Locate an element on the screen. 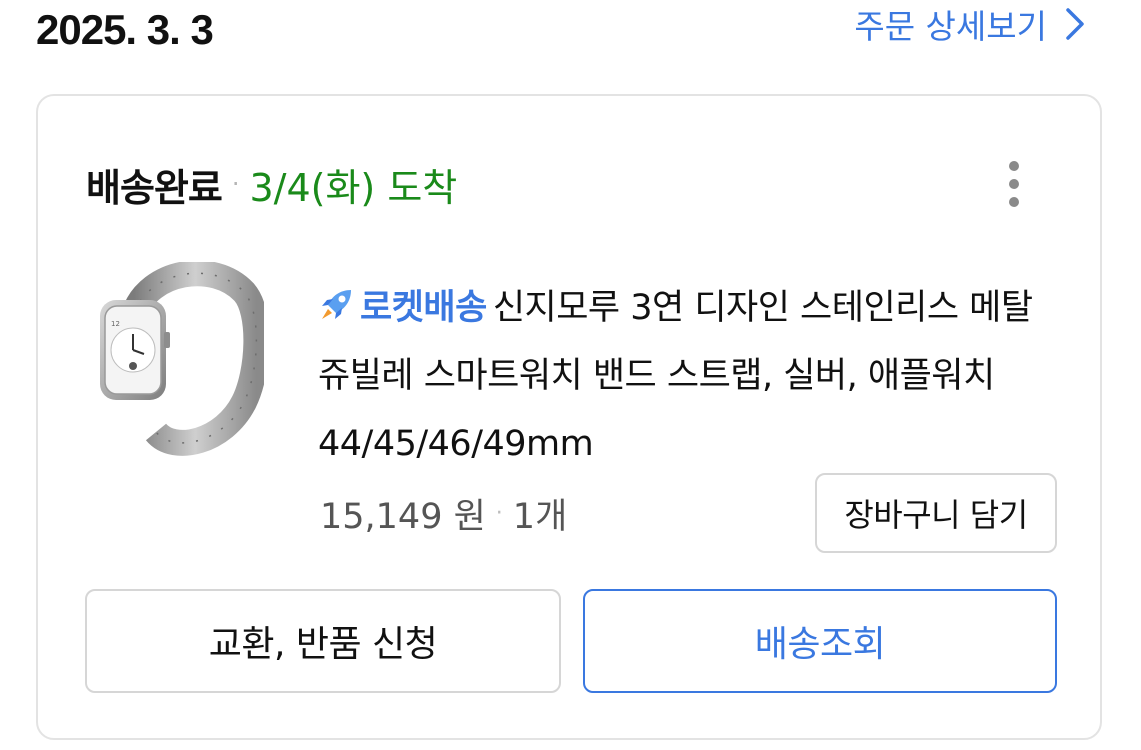 Image resolution: width=1141 pixels, height=750 pixels. rocket-delivery-badge: 로켓배송 is located at coordinates (423, 308).